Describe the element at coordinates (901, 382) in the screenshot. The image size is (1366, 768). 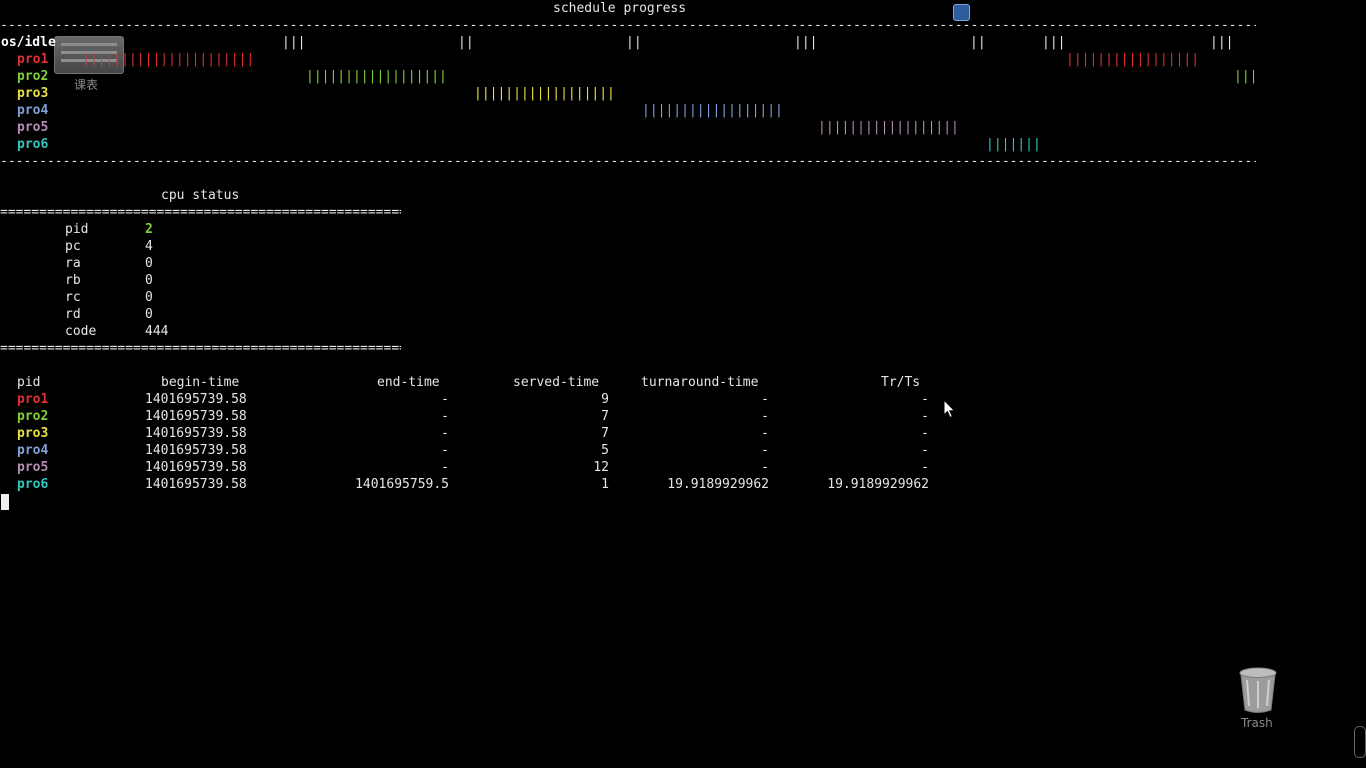
I see `table-header-tr-ts: Tr/Ts` at that location.